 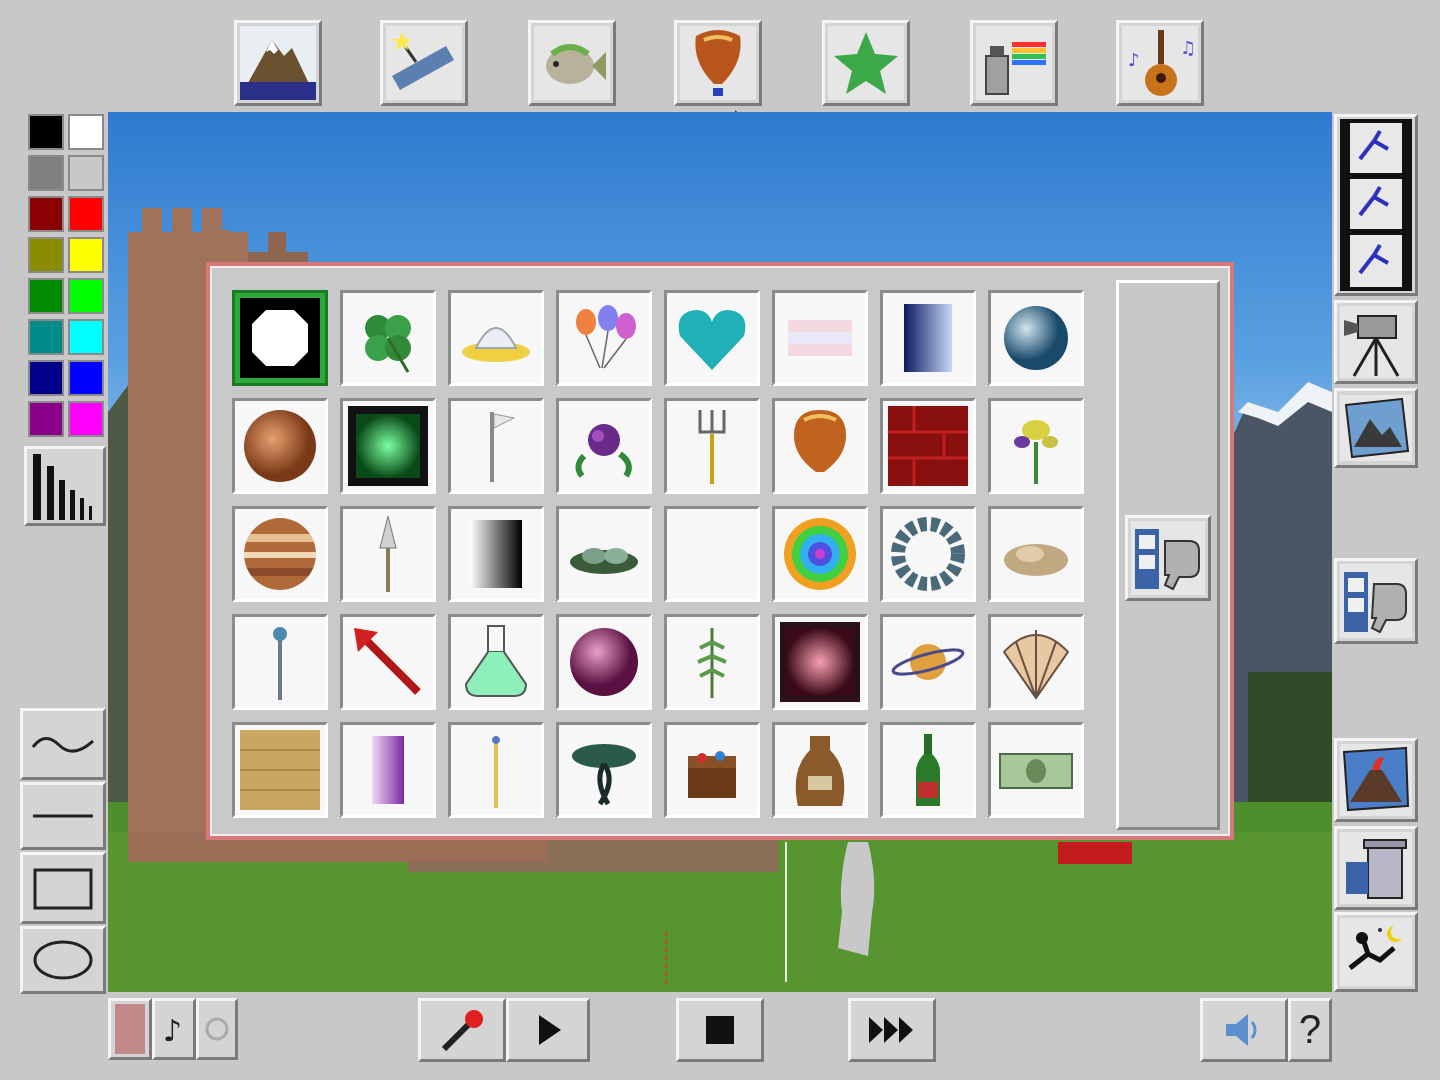 What do you see at coordinates (280, 554) in the screenshot?
I see `stamp-cell-jupiter-planet` at bounding box center [280, 554].